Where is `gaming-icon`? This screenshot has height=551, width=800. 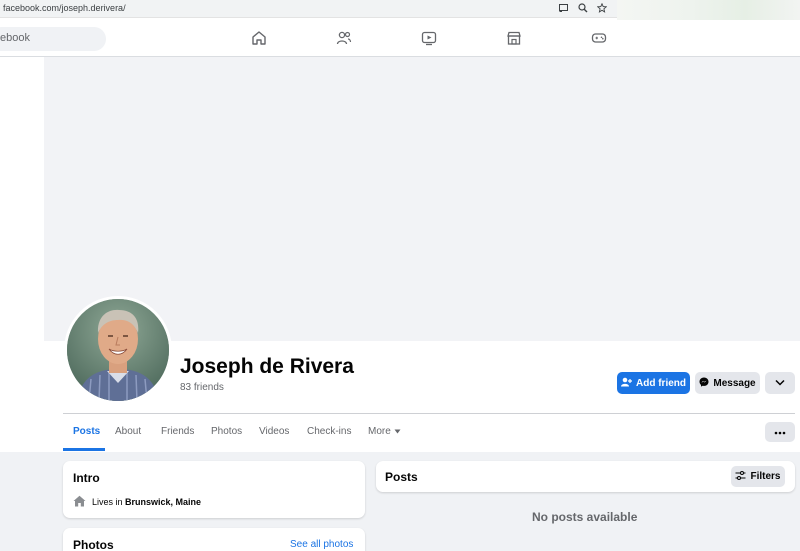 gaming-icon is located at coordinates (599, 38).